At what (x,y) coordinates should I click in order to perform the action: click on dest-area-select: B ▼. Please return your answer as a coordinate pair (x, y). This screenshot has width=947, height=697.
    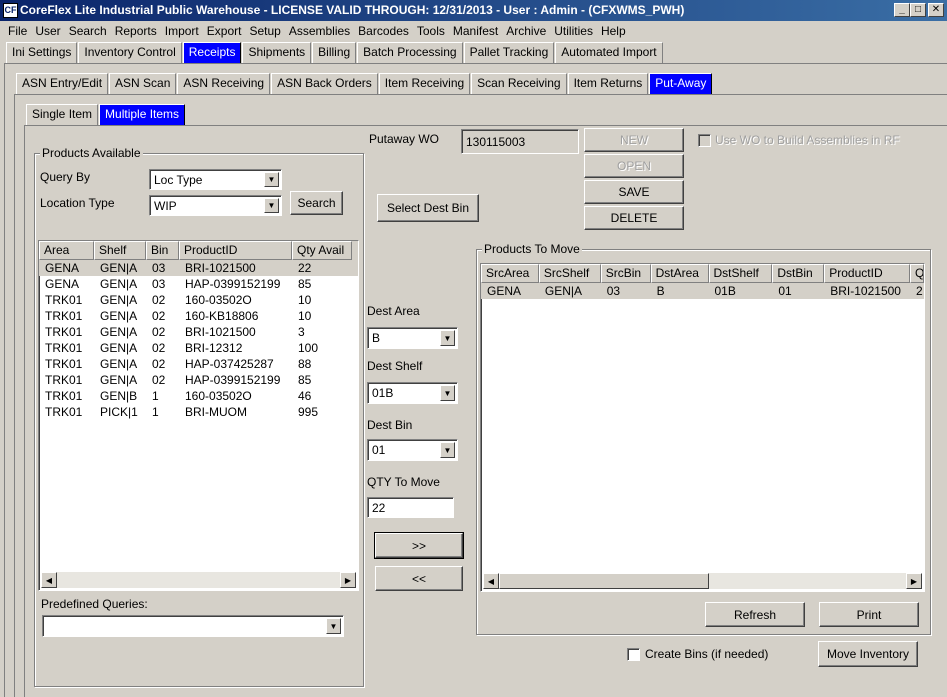
    Looking at the image, I should click on (412, 338).